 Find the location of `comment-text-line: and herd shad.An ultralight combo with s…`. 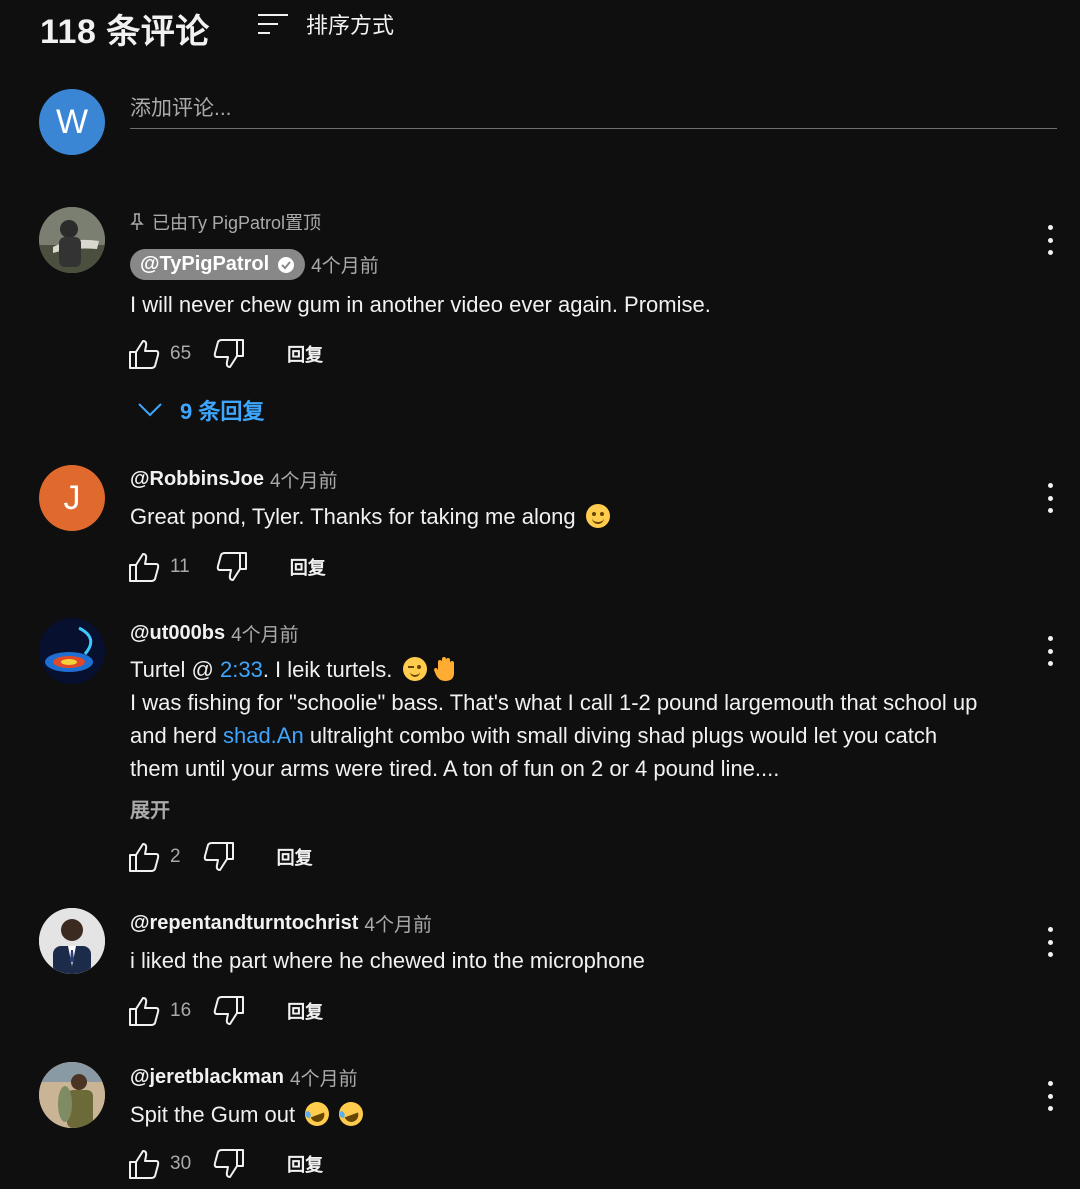

comment-text-line: and herd shad.An ultralight combo with s… is located at coordinates (580, 735).